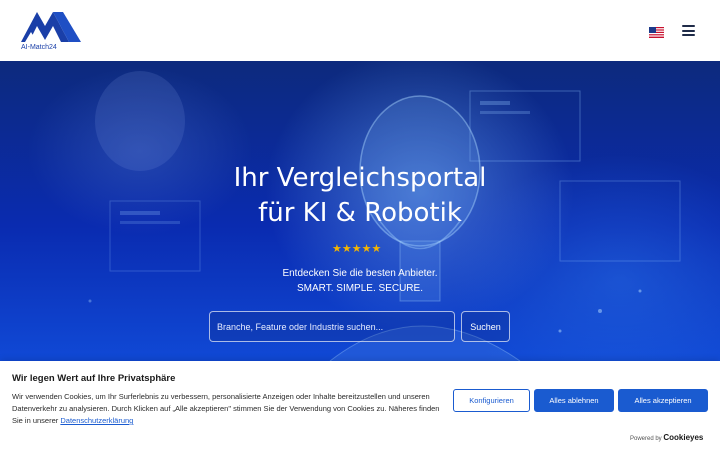 Image resolution: width=720 pixels, height=450 pixels. Describe the element at coordinates (491, 400) in the screenshot. I see `configure-button: Konfigurieren` at that location.